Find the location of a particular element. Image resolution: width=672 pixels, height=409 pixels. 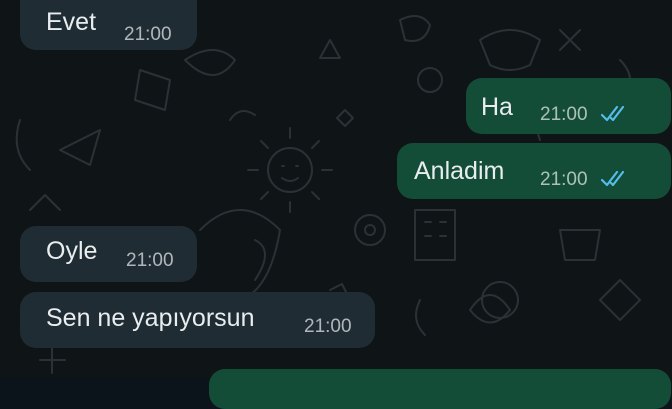

message-text: Sen ne yapıyorsun is located at coordinates (150, 318).